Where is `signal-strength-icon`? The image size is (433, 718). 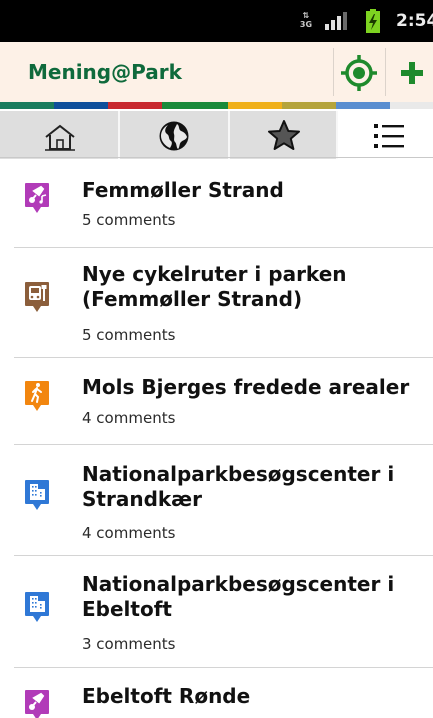
signal-strength-icon is located at coordinates (336, 21).